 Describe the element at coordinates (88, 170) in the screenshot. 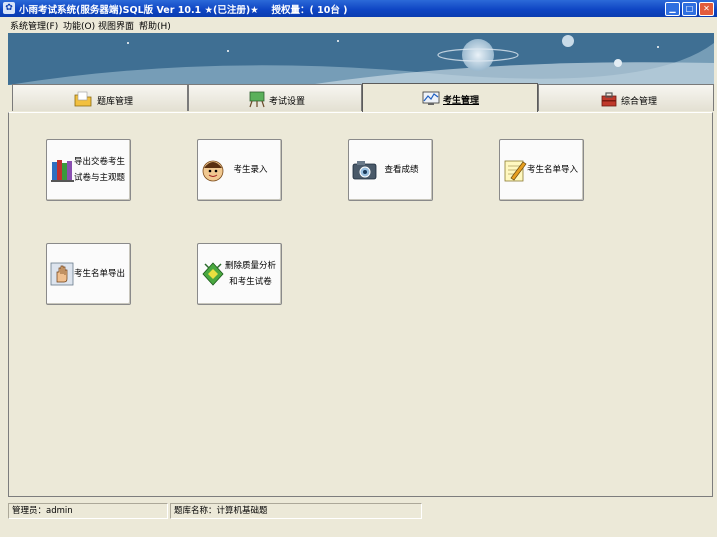

I see `export-submitted-papers-button: 导出交卷考生 试卷与主观题` at that location.